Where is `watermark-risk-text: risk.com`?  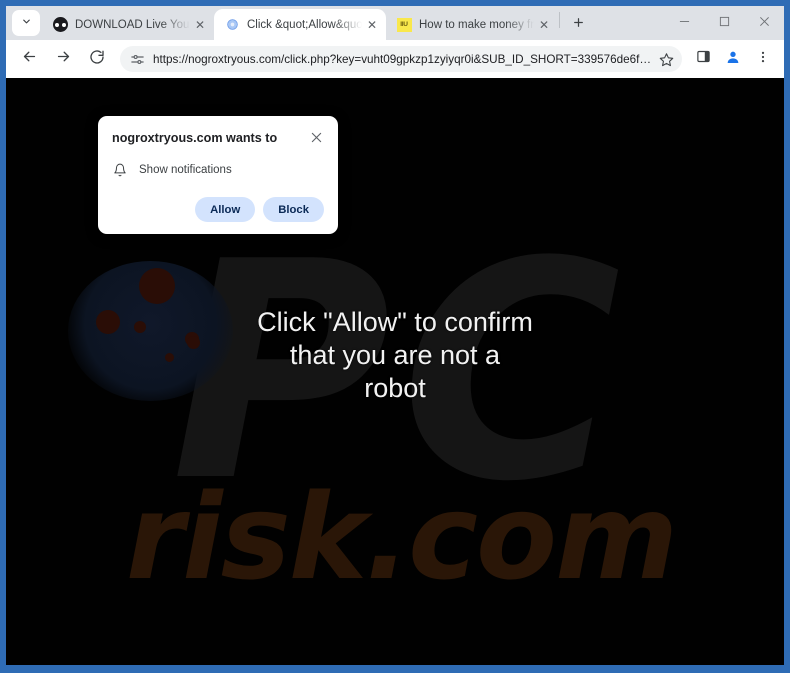
watermark-risk-text: risk.com is located at coordinates (401, 537).